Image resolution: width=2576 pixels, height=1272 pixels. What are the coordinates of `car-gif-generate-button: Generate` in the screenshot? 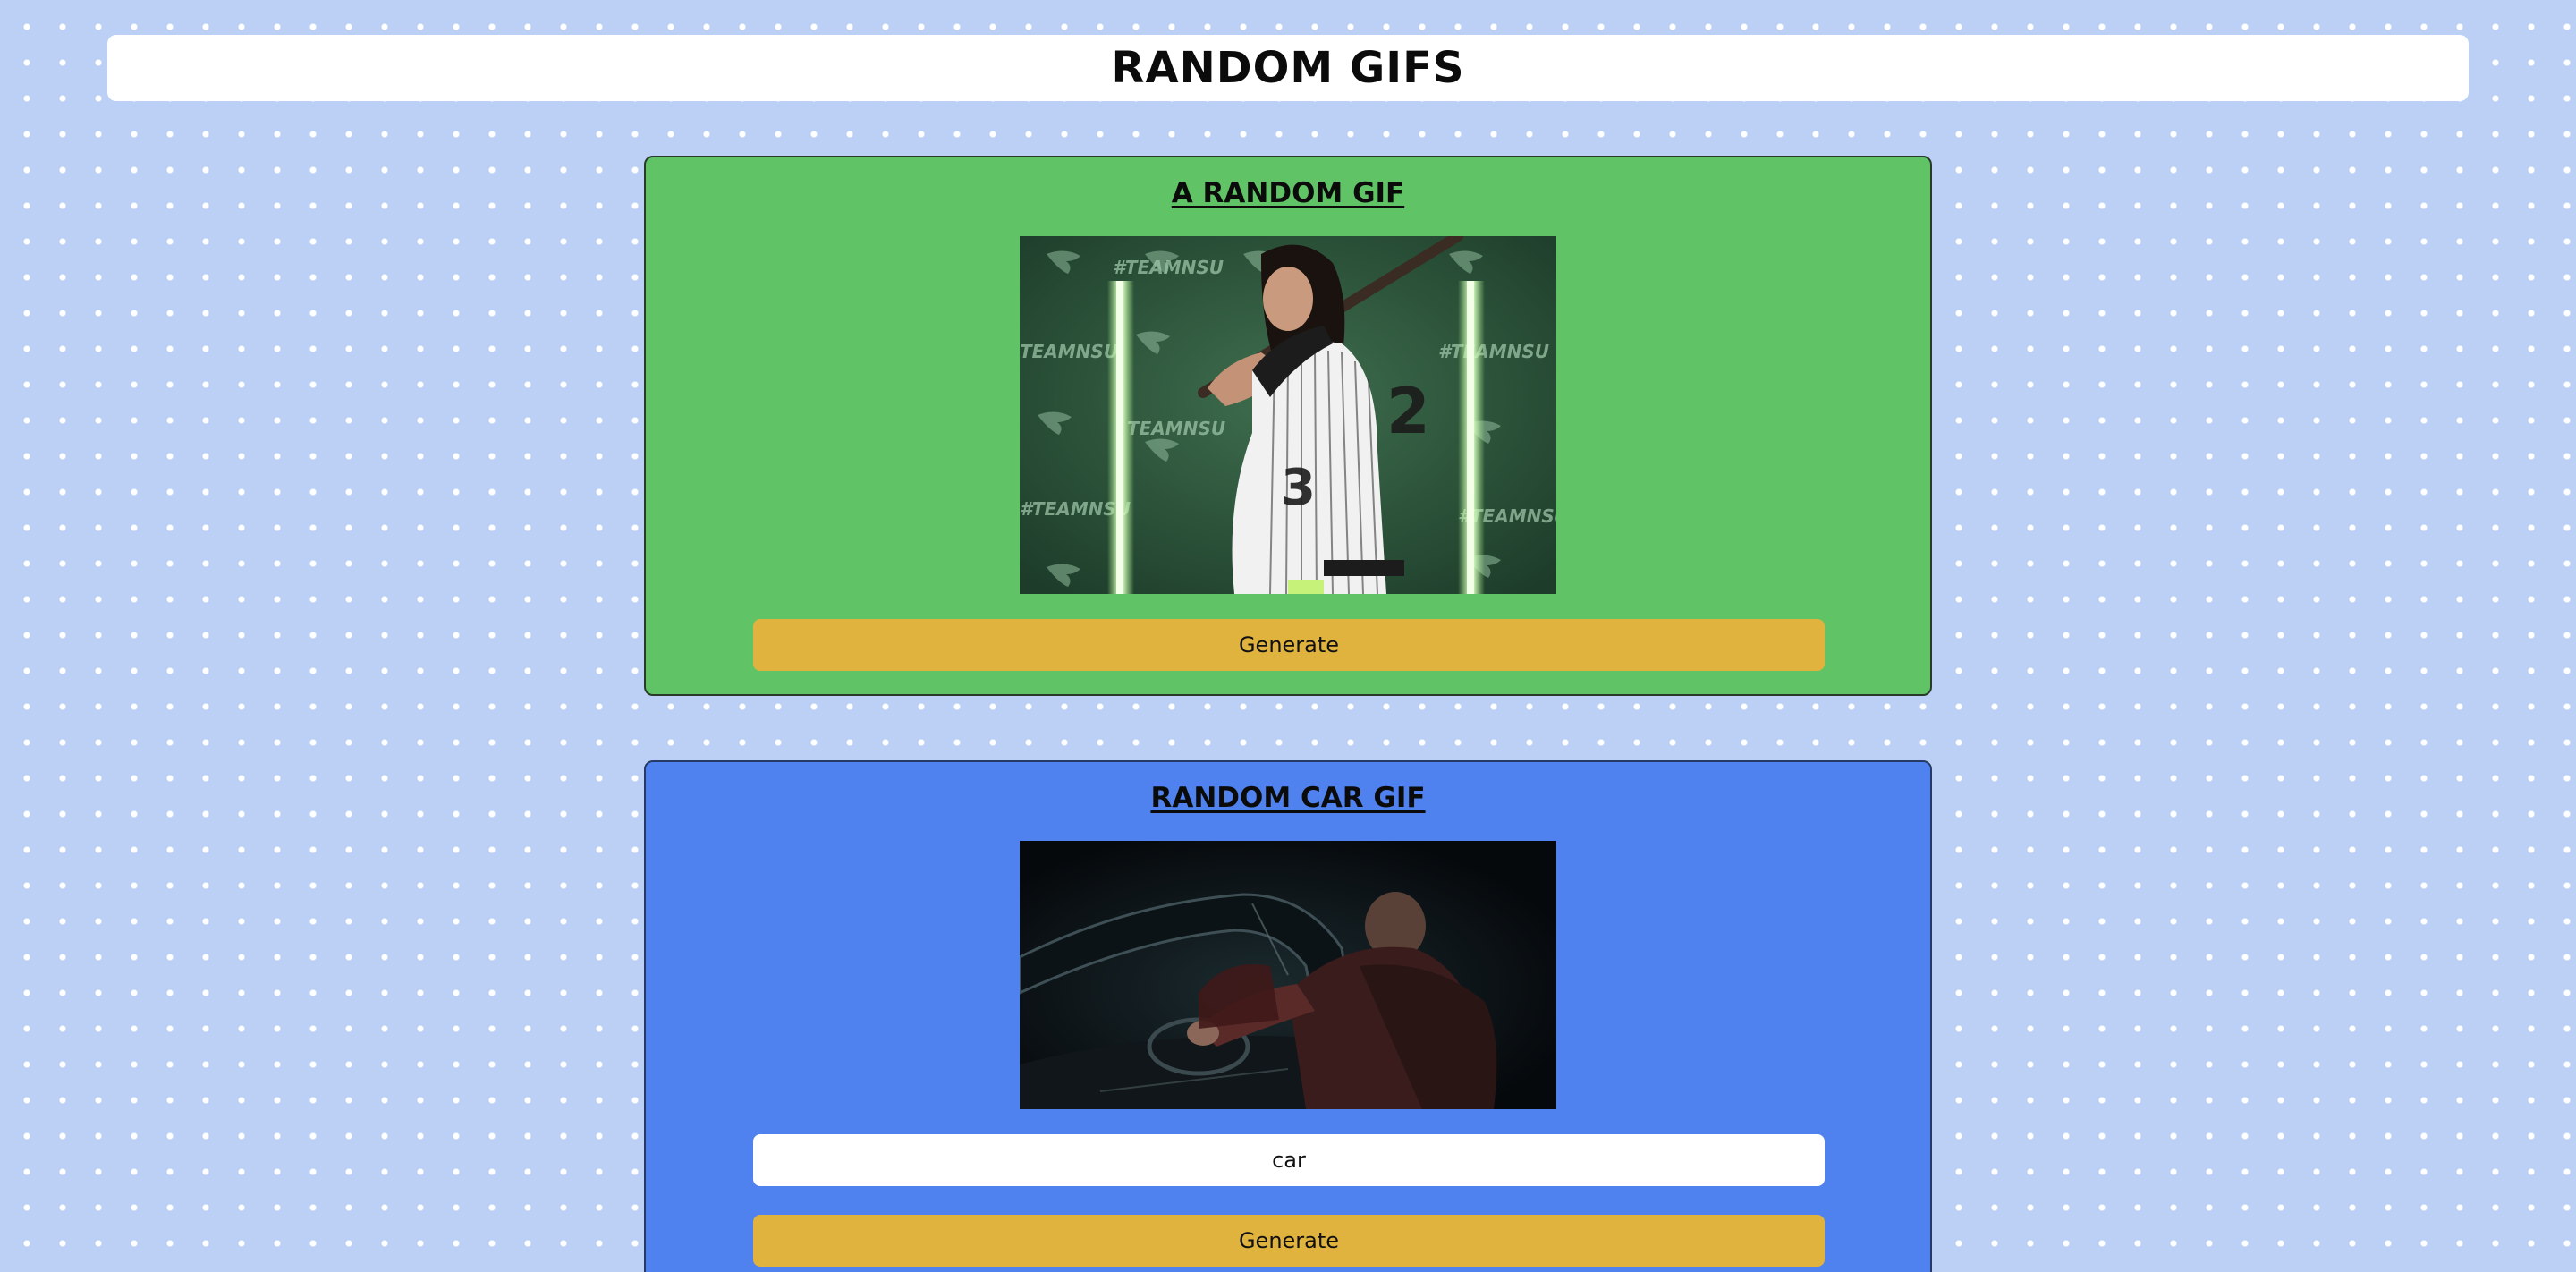 It's located at (1289, 1241).